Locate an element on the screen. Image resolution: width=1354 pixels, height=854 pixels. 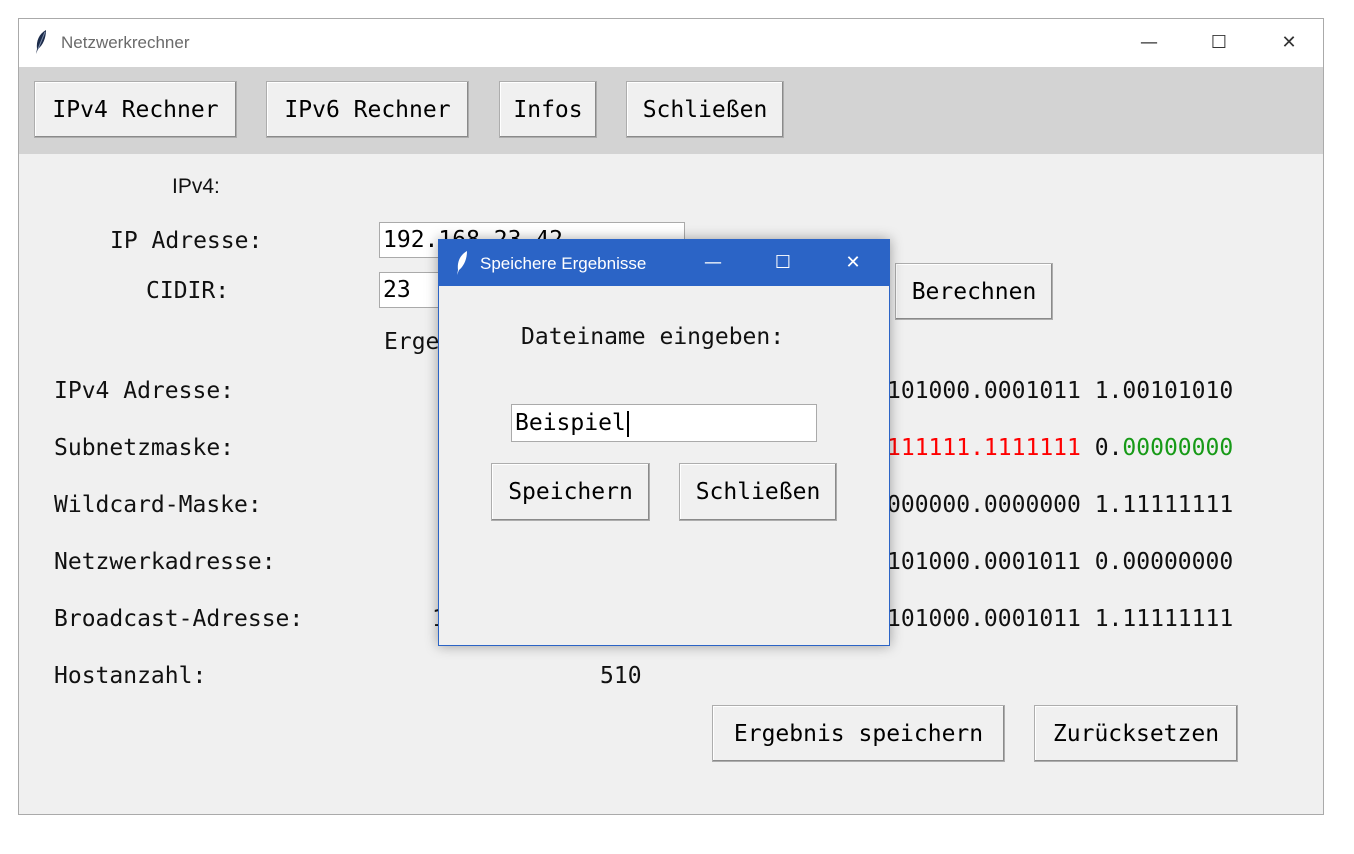
dialog-close-button: ✕ is located at coordinates (853, 263).